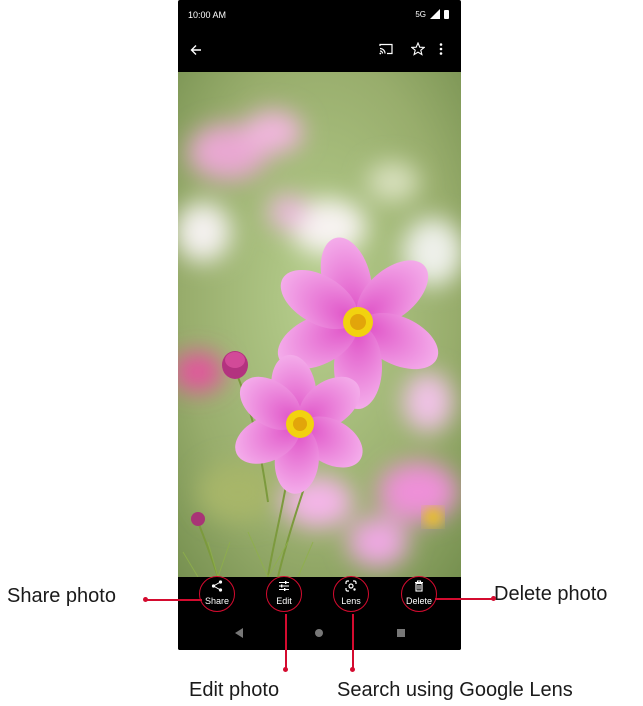  I want to click on lens-button: Lens, so click(351, 594).